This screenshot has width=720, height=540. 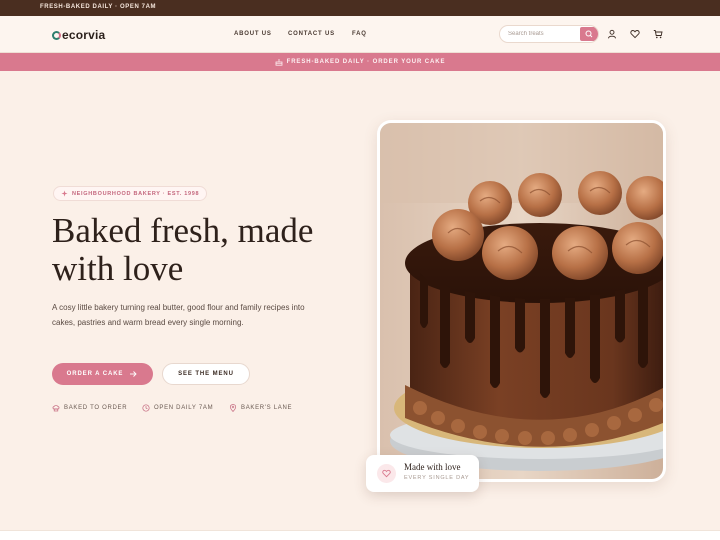 What do you see at coordinates (360, 8) in the screenshot?
I see `announcement-bar: FRESH-BAKED DAILY · OPEN 7AM` at bounding box center [360, 8].